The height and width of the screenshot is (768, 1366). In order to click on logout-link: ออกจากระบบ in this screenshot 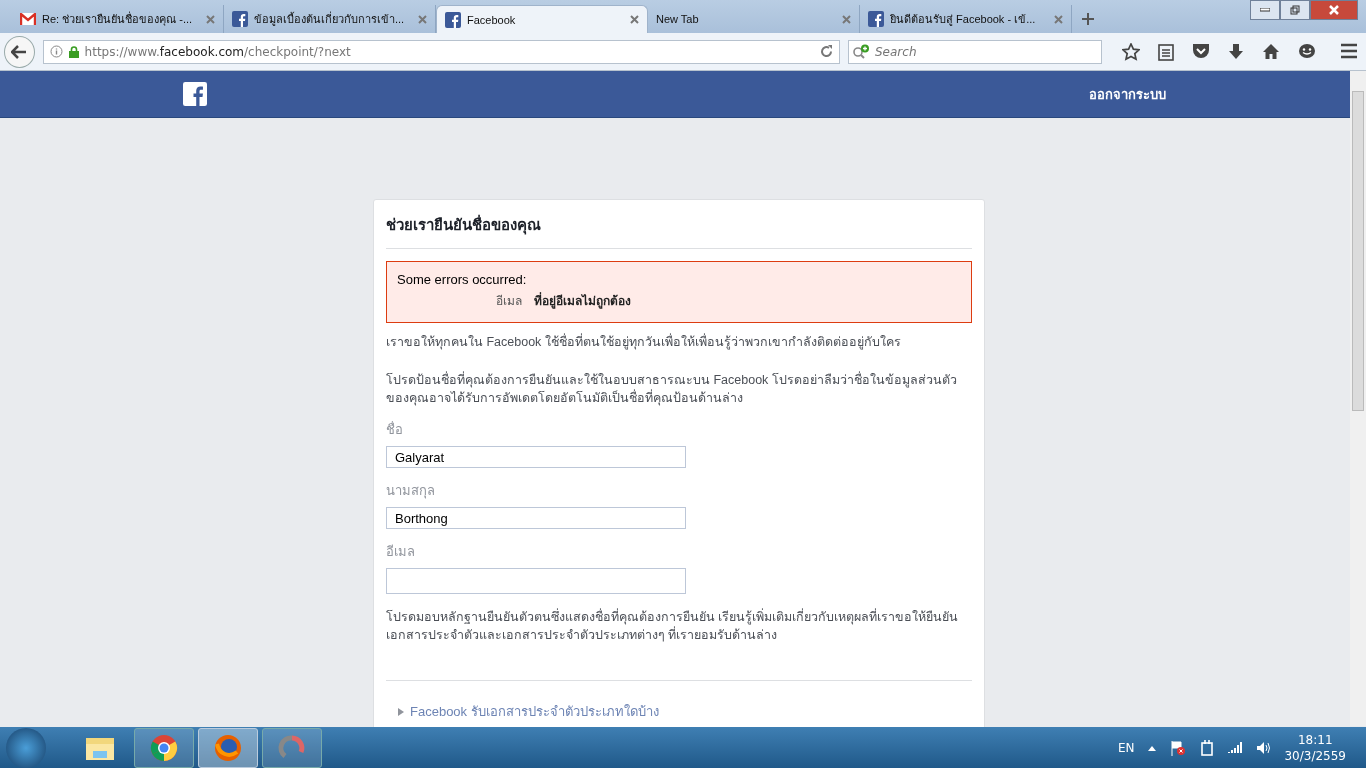, I will do `click(1127, 94)`.